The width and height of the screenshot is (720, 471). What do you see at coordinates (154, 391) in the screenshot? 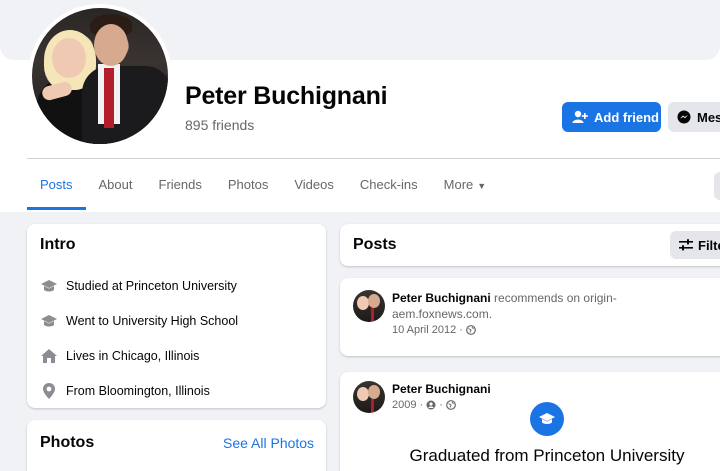
I see `intro-item-value: Bloomington, Illinois` at bounding box center [154, 391].